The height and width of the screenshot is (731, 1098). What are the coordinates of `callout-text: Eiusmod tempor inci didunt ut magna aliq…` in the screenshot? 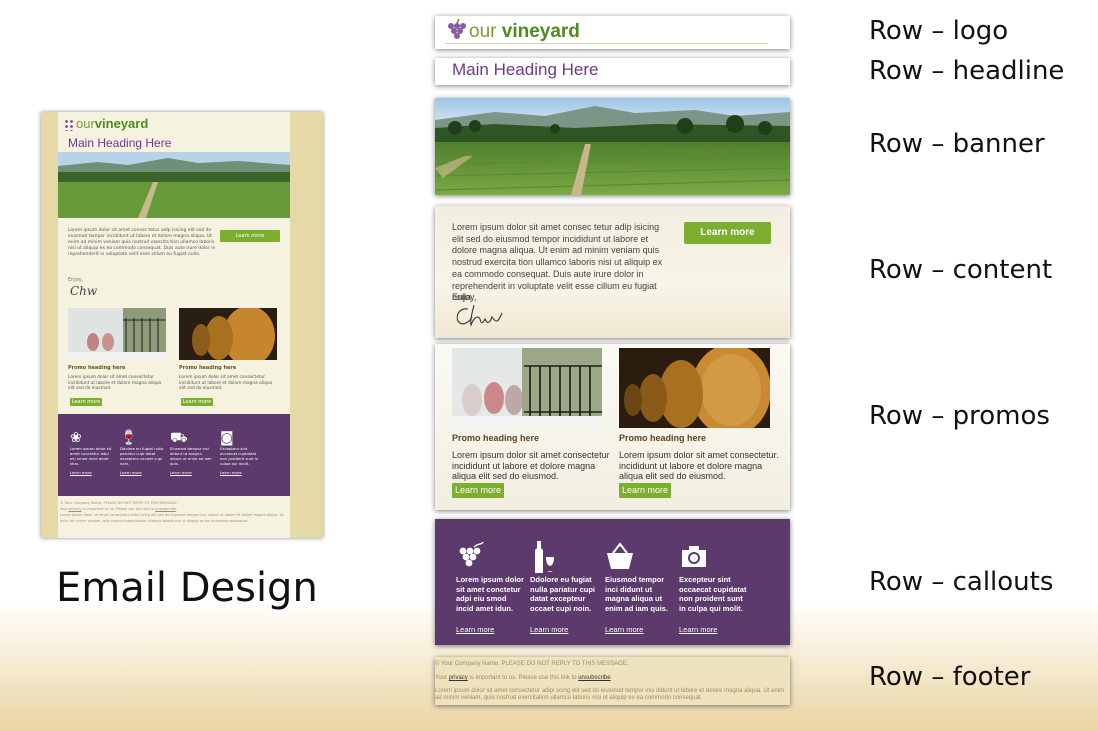 It's located at (636, 594).